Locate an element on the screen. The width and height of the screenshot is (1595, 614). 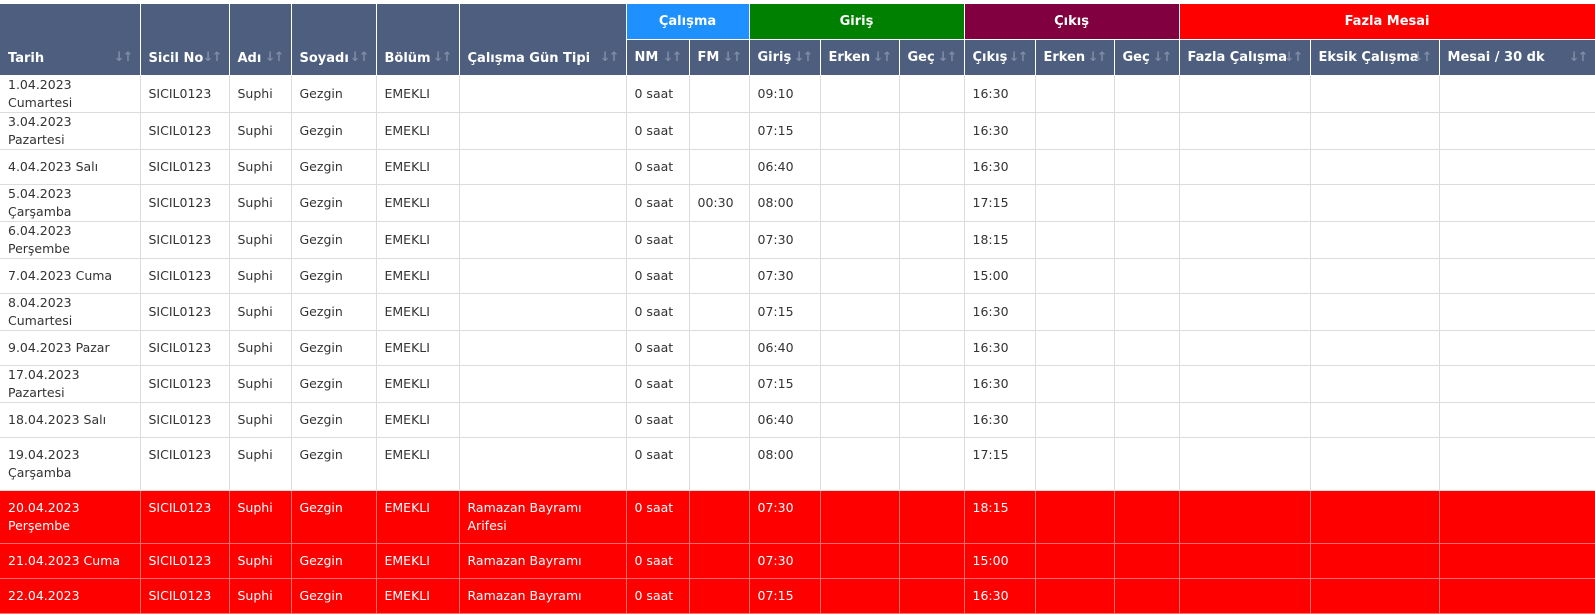
cell-tarih: 5.04.2023 Çarşamba is located at coordinates (70, 203).